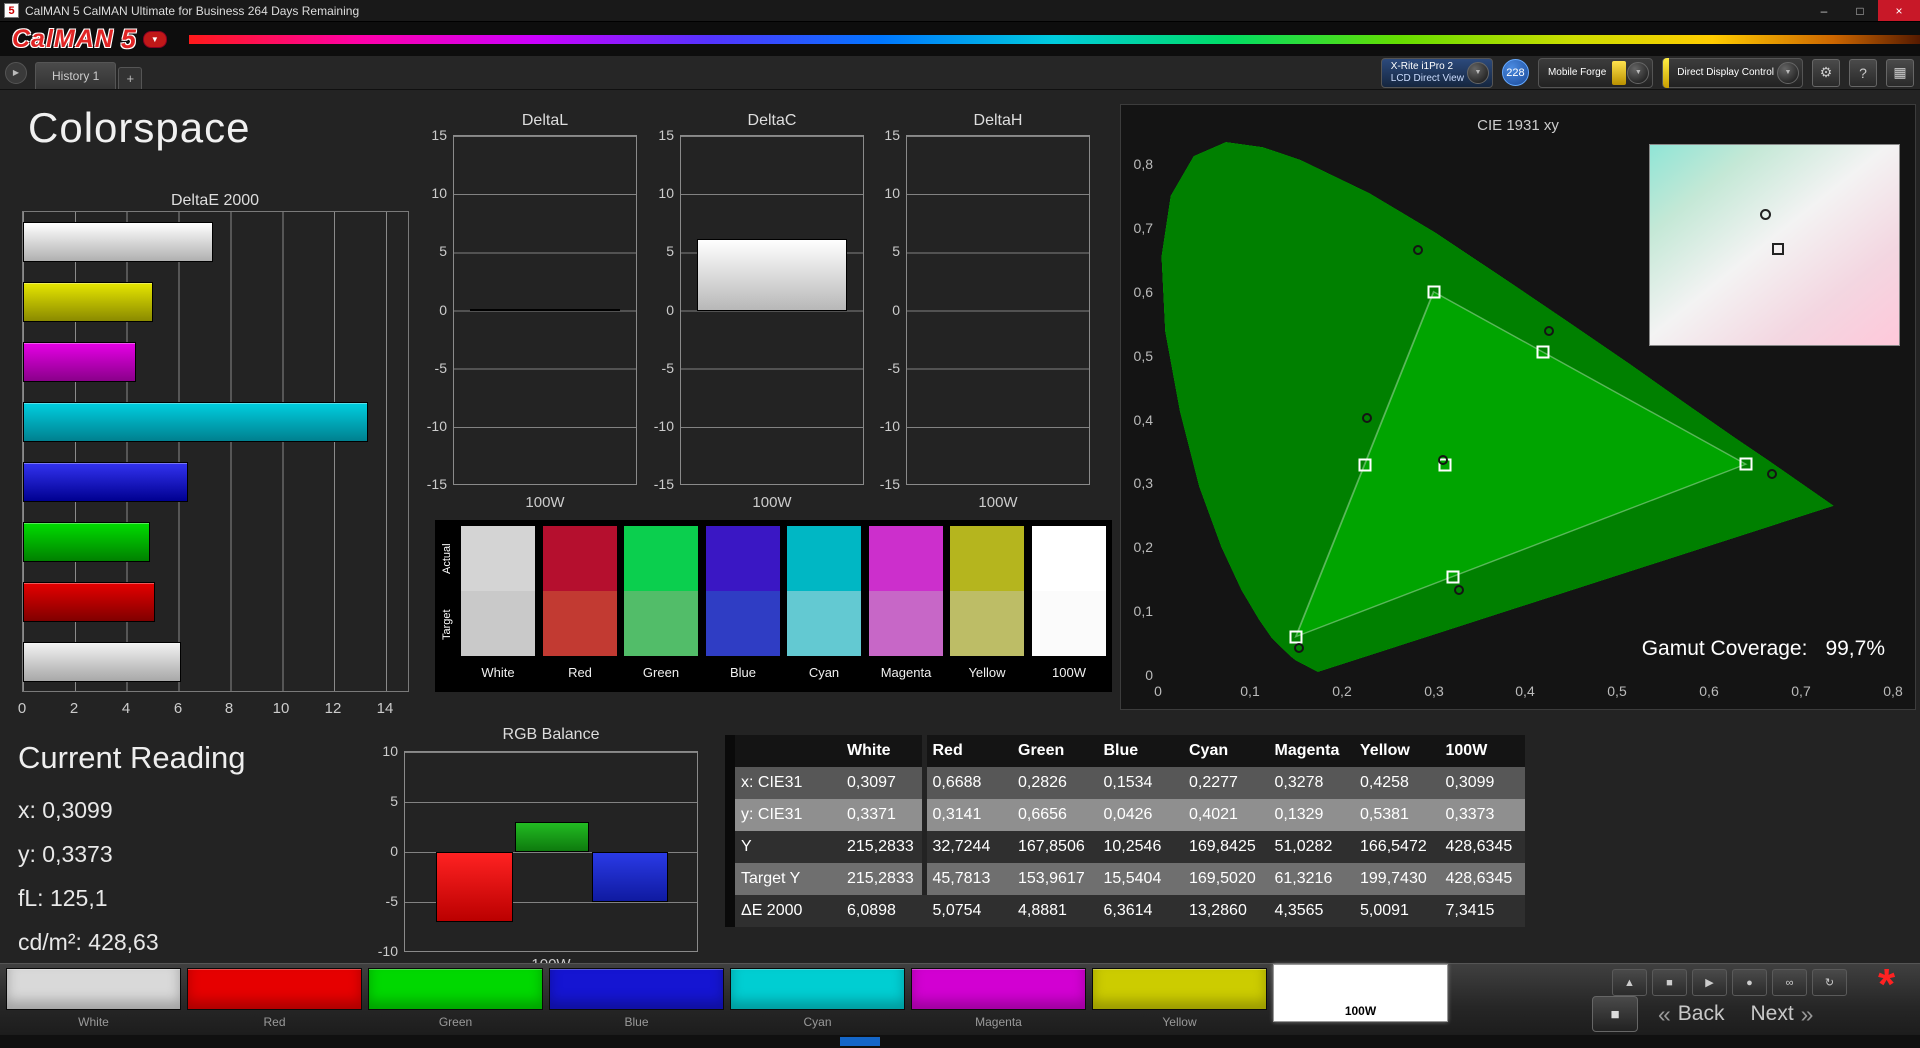  I want to click on source-select-button: Mobile Forge ▼, so click(1595, 72).